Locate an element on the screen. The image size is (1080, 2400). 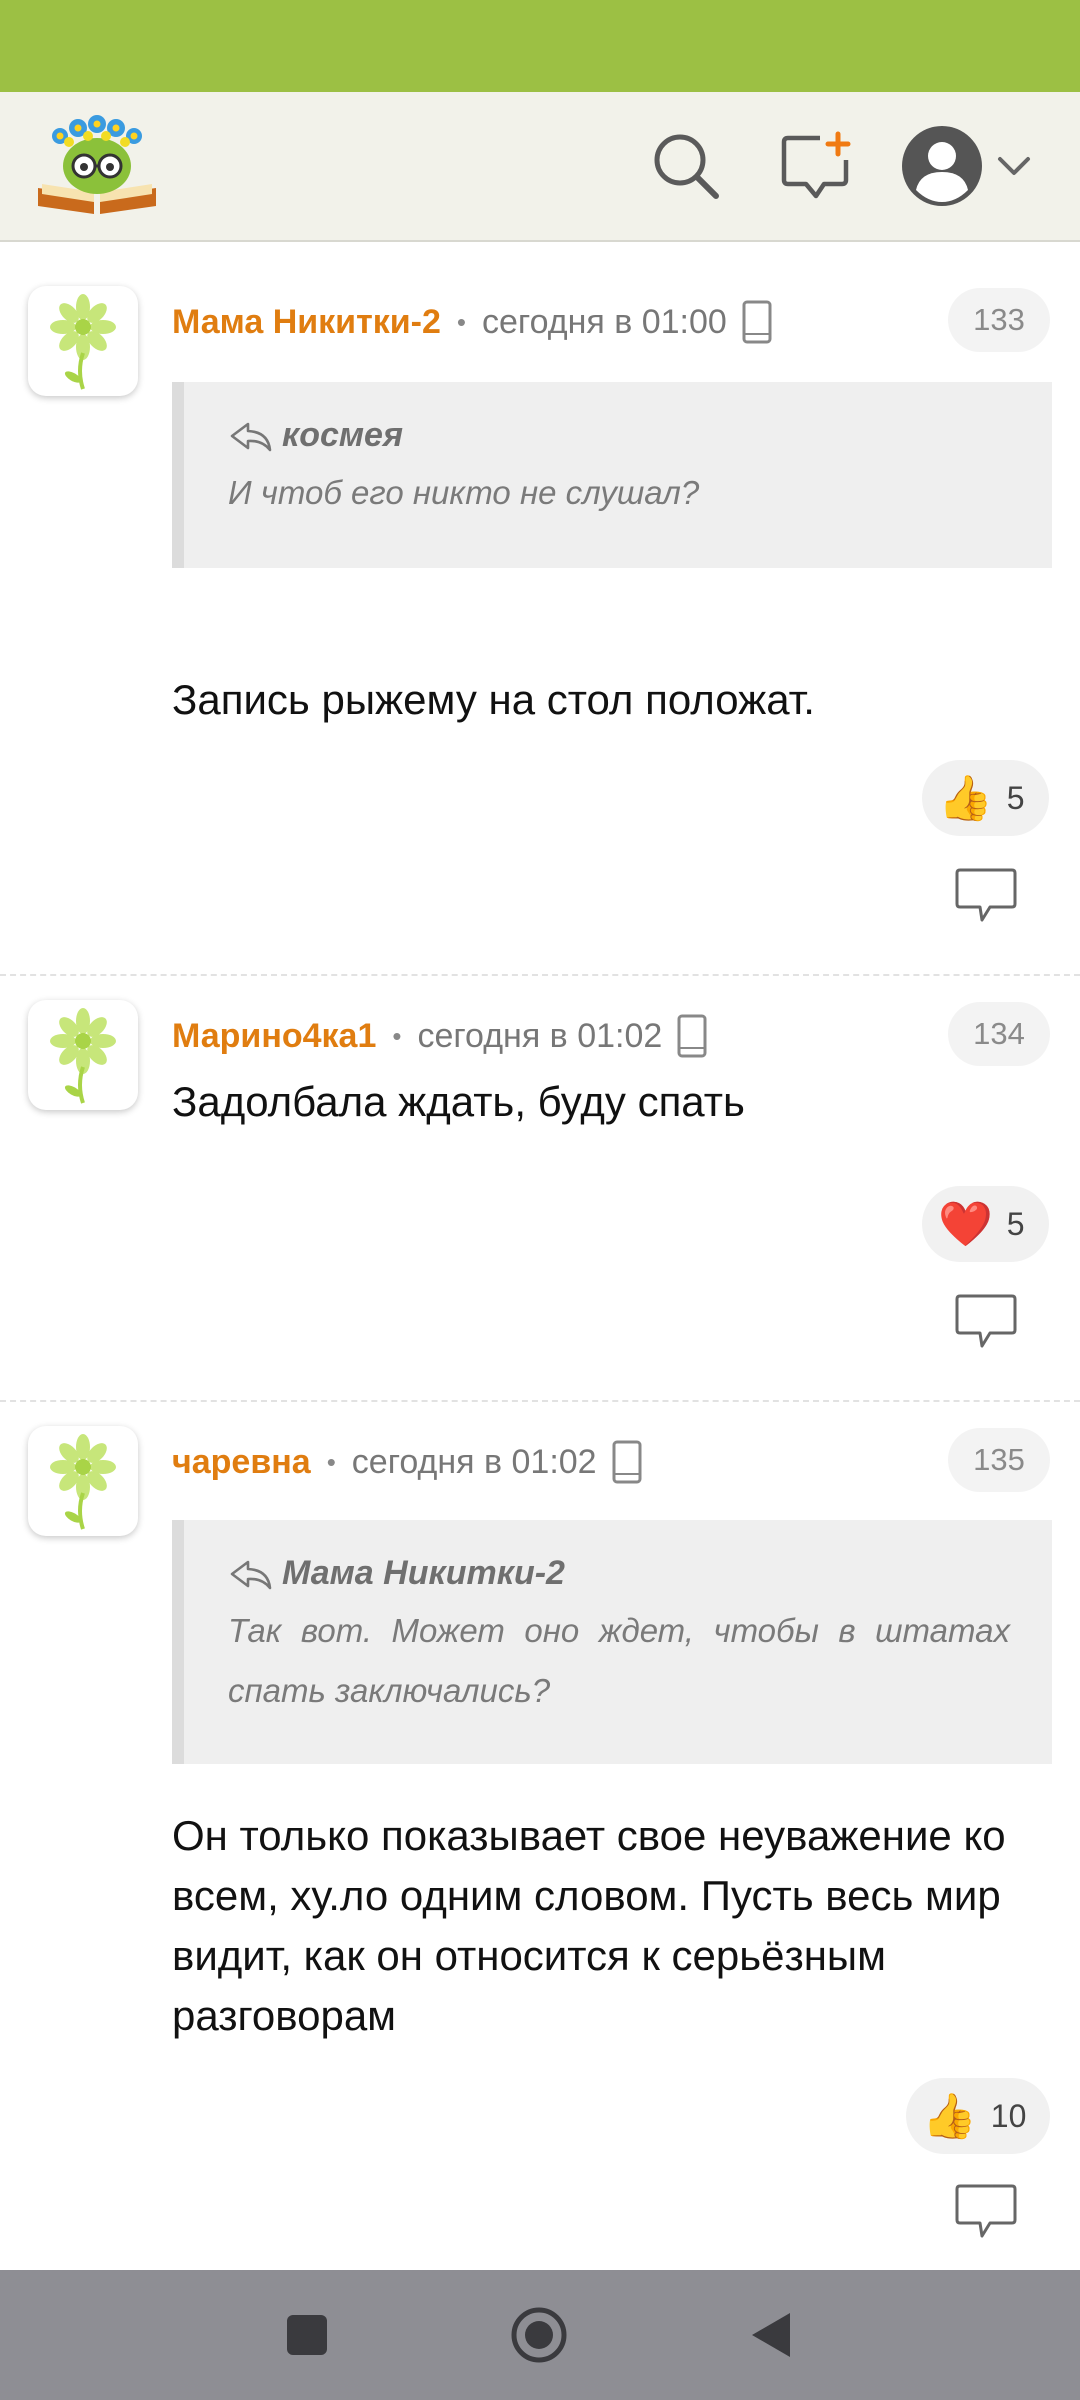
reaction-button: 👍 5 is located at coordinates (985, 798).